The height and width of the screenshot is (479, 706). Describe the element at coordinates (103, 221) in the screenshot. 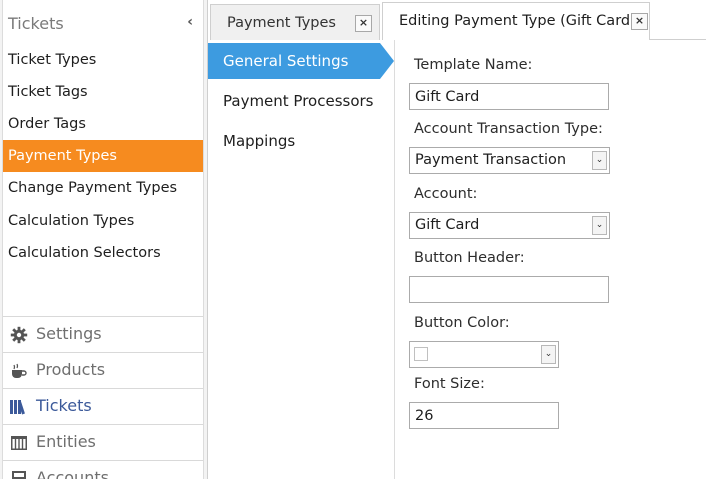

I see `sidebar-item-calculation-types: Calculation Types` at that location.